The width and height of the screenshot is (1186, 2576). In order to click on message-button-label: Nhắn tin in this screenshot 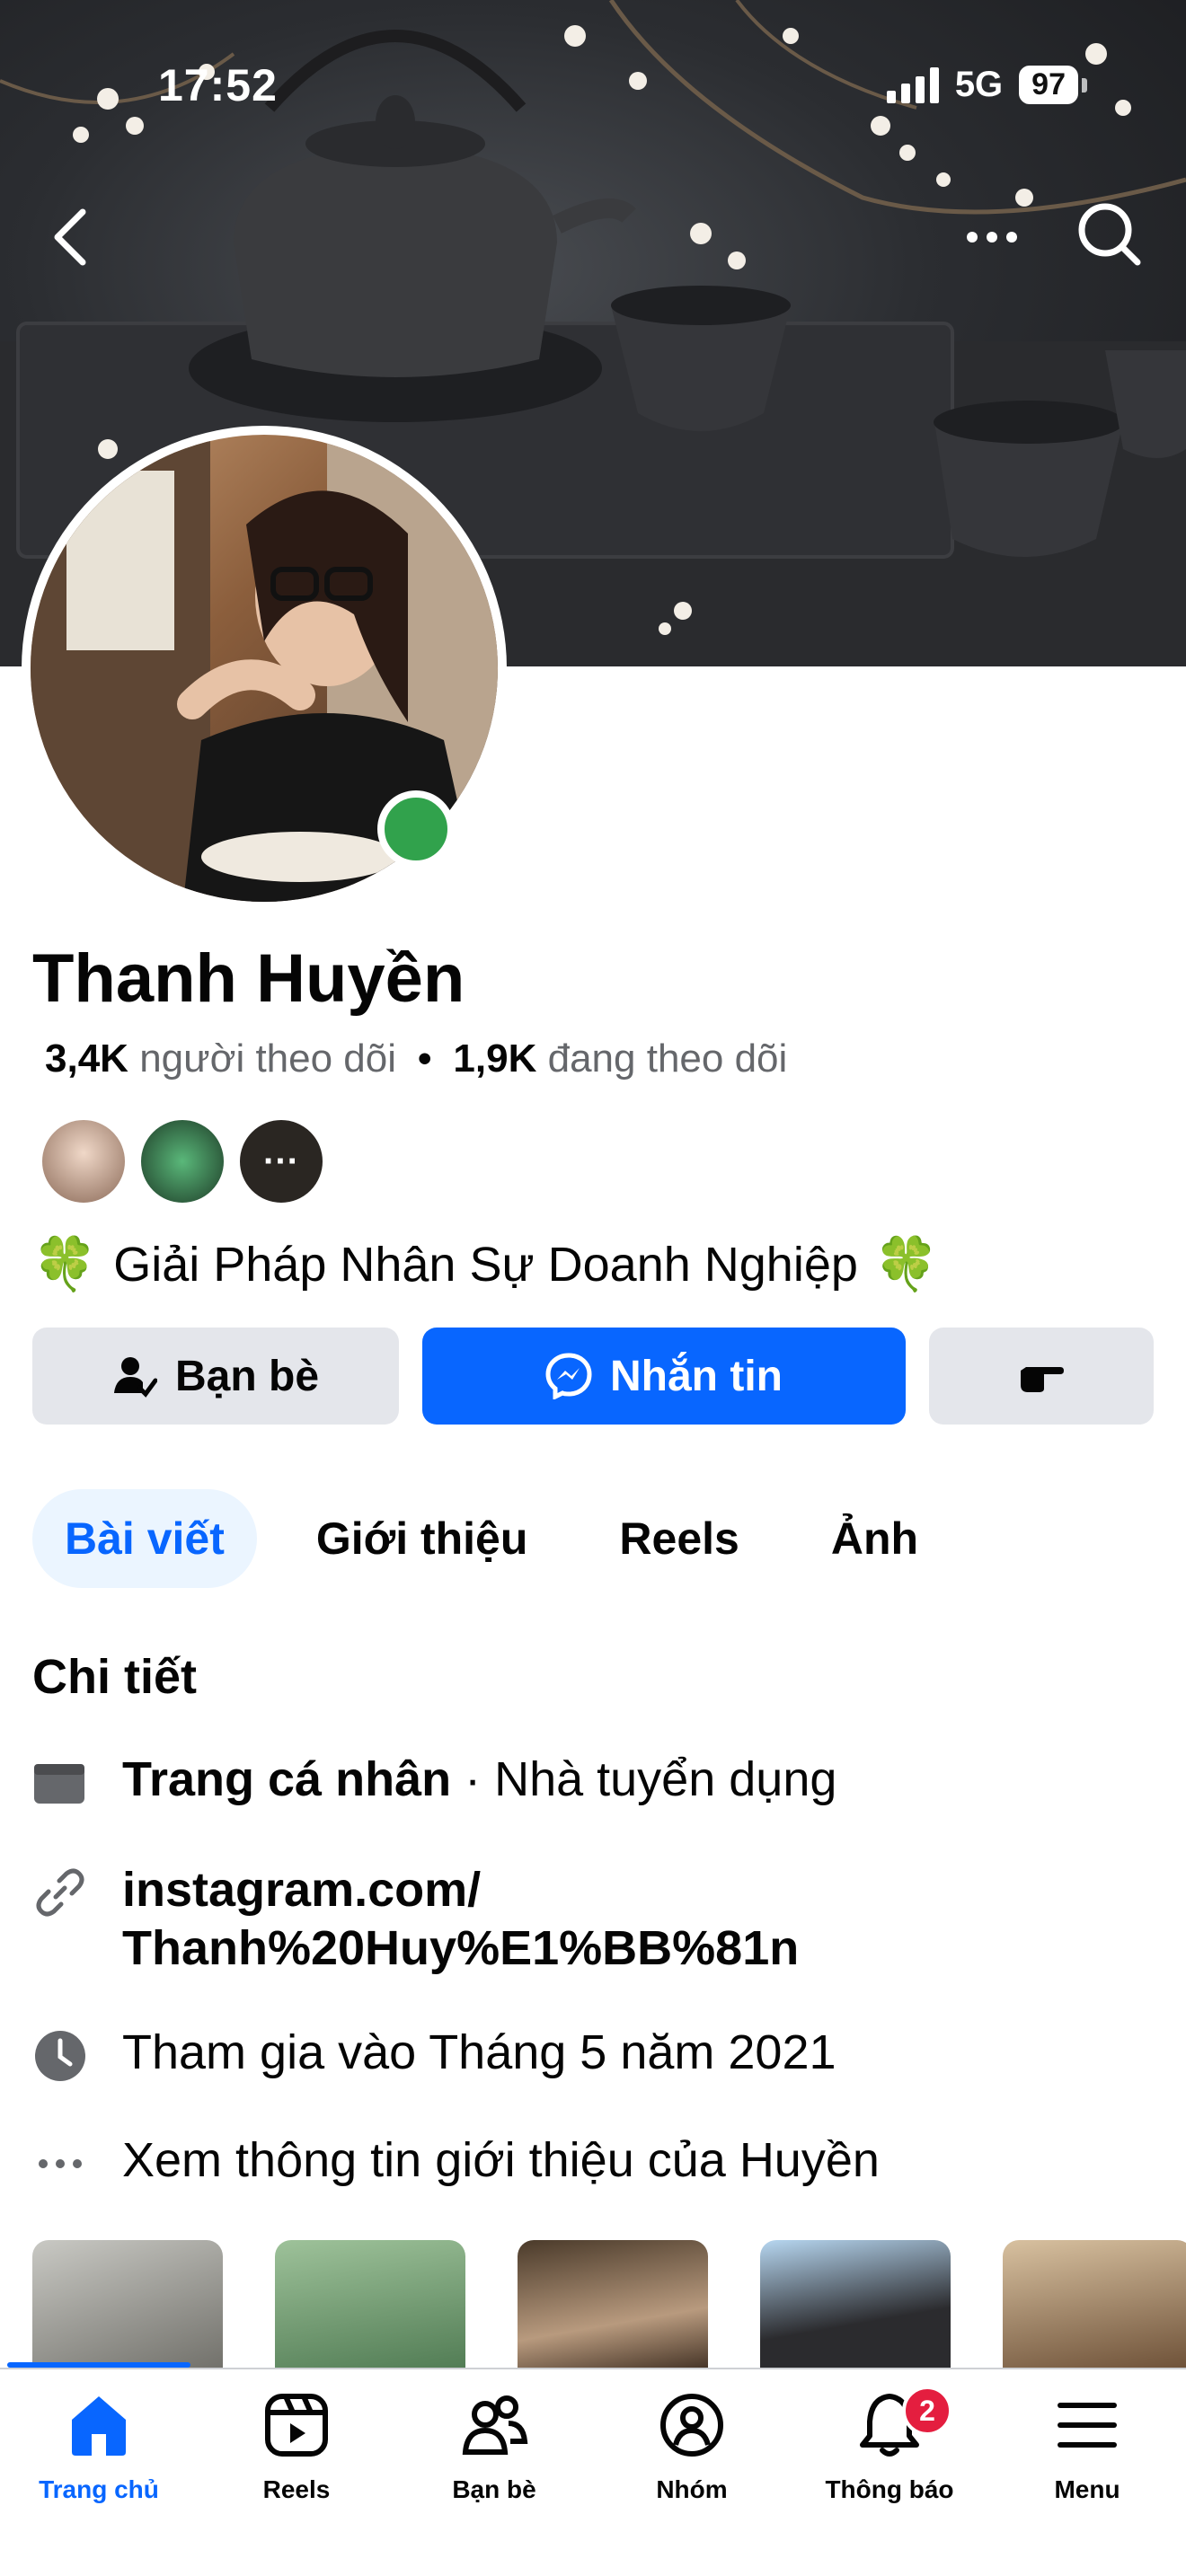, I will do `click(696, 1376)`.